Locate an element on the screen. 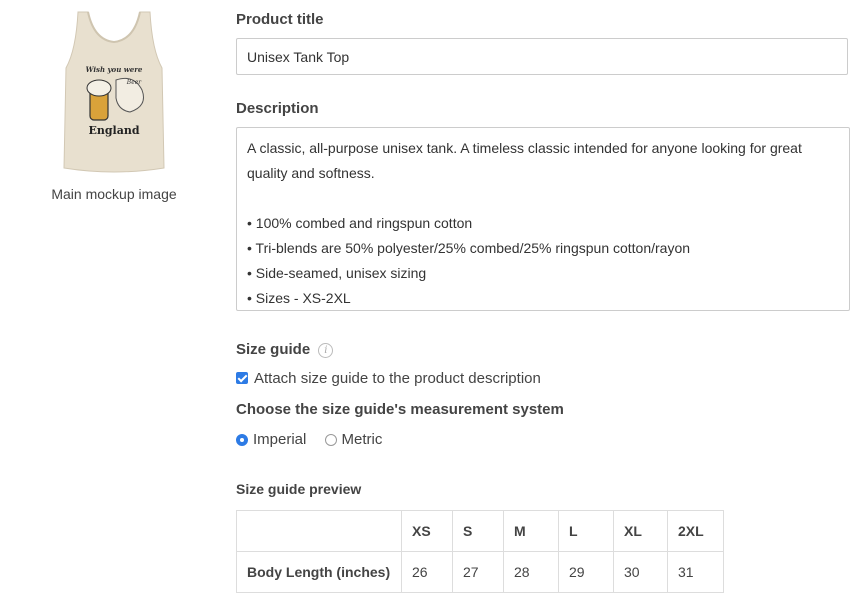 This screenshot has width=864, height=595. table-cell: 30 is located at coordinates (640, 572).